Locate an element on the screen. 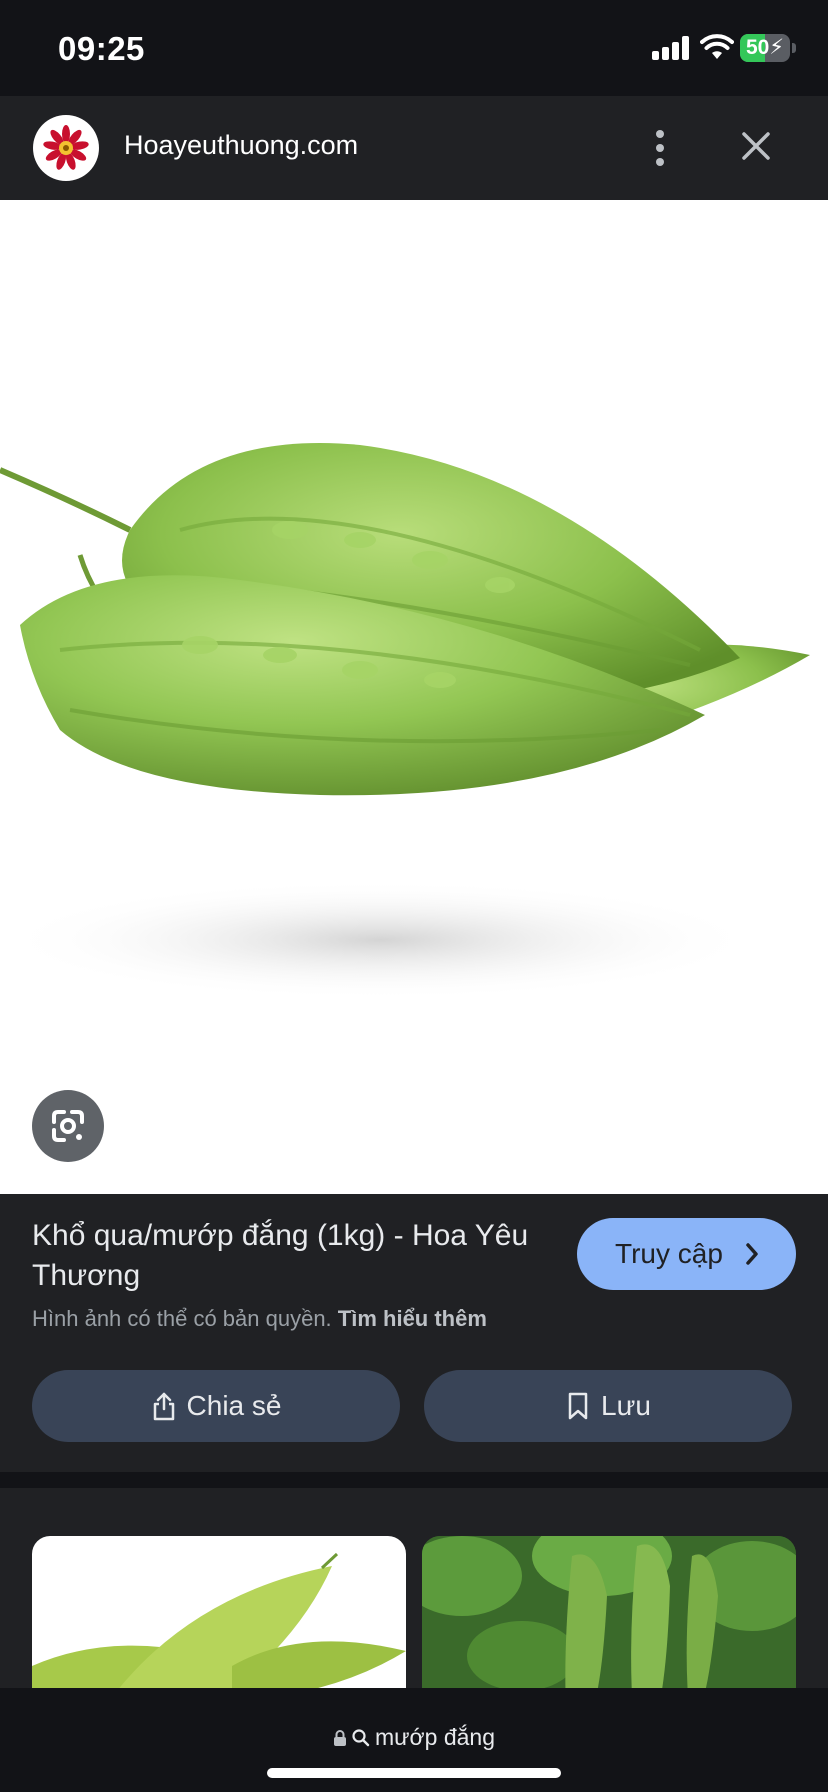 The height and width of the screenshot is (1792, 828). google-lens-button is located at coordinates (68, 1126).